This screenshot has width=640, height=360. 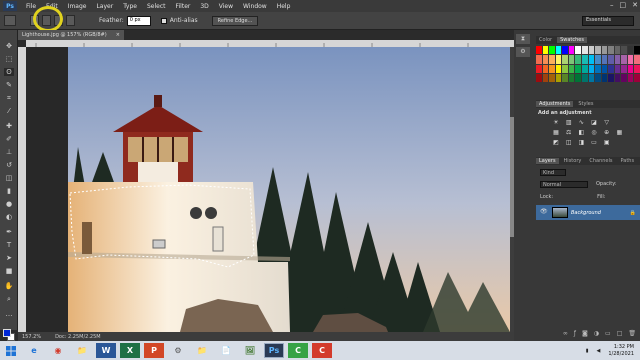 What do you see at coordinates (523, 52) in the screenshot?
I see `properties-panel-icon: ⚙` at bounding box center [523, 52].